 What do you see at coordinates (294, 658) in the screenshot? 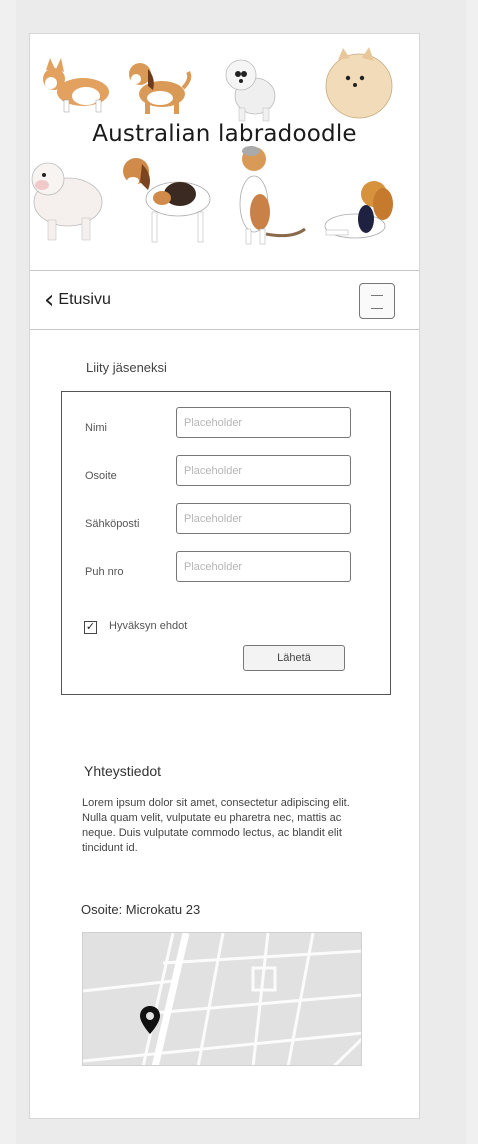
I see `submit-button: Lähetä` at bounding box center [294, 658].